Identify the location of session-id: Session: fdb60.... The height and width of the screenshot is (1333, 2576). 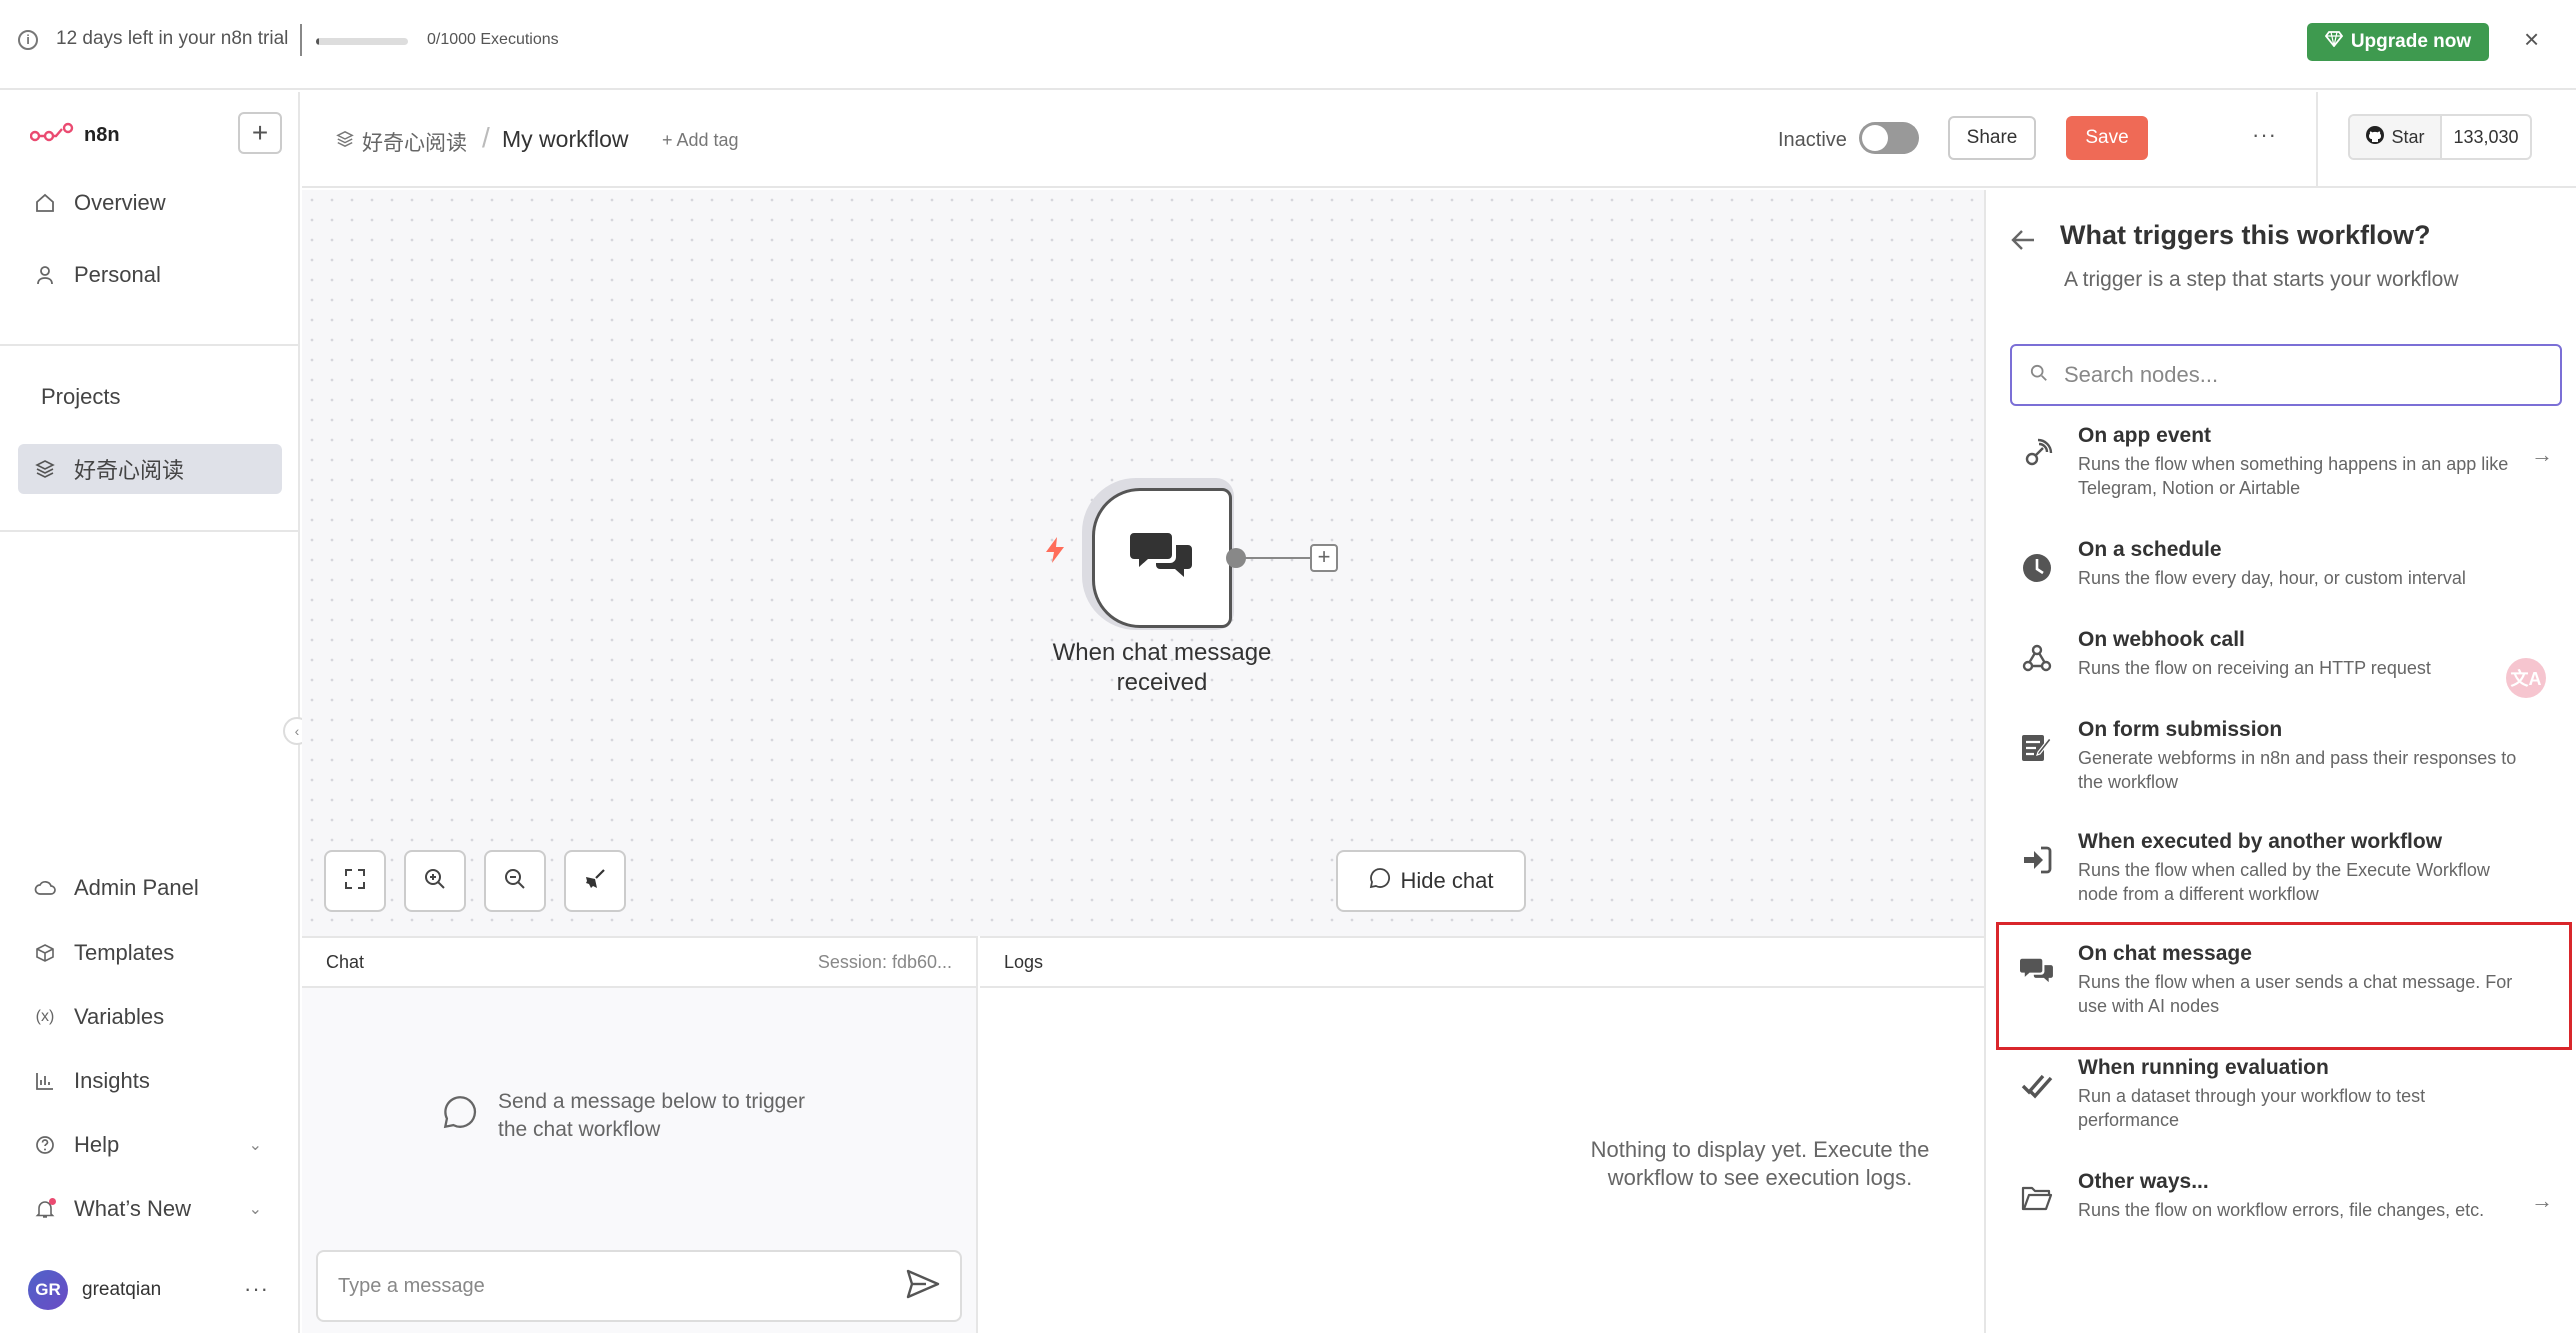
(885, 962).